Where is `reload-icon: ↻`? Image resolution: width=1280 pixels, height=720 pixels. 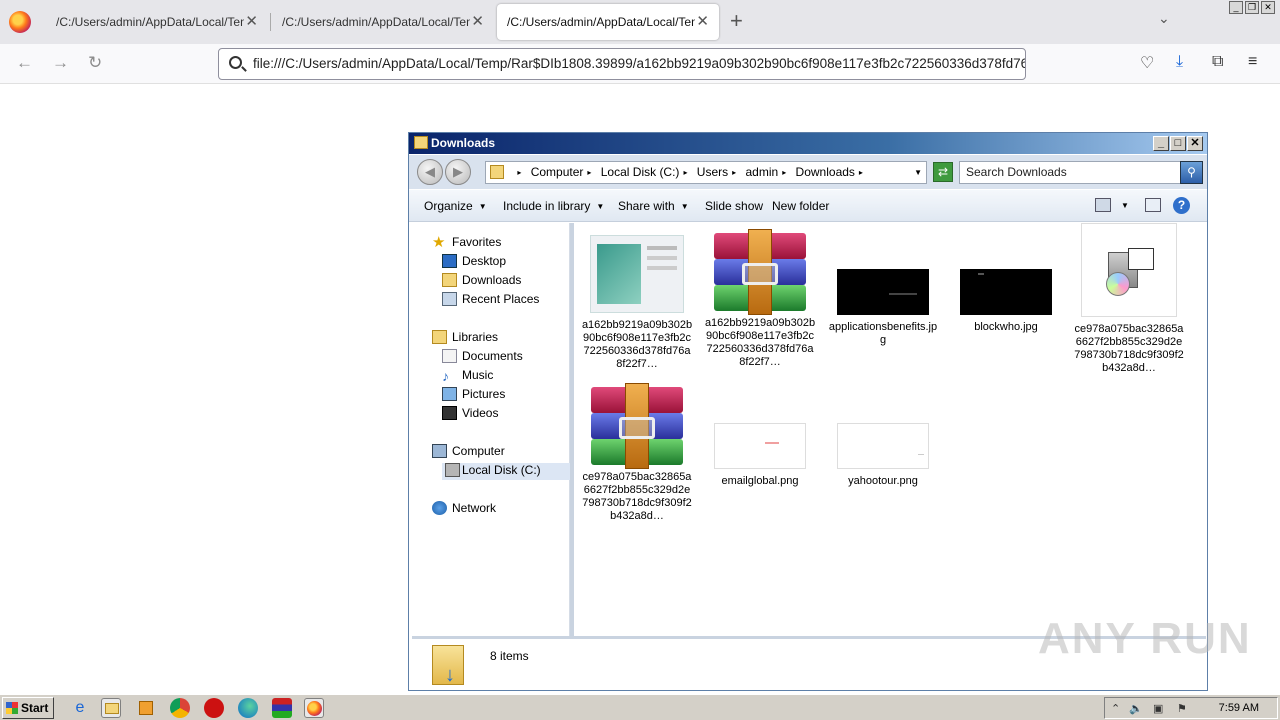 reload-icon: ↻ is located at coordinates (95, 63).